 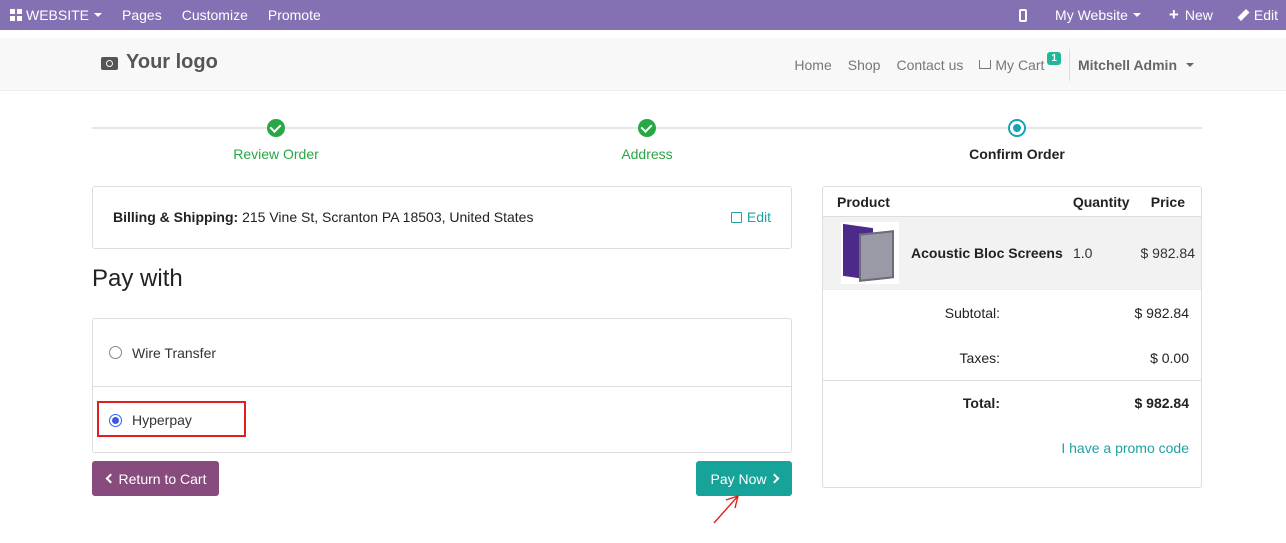 I want to click on my-website-menu: My Website, so click(x=1098, y=15).